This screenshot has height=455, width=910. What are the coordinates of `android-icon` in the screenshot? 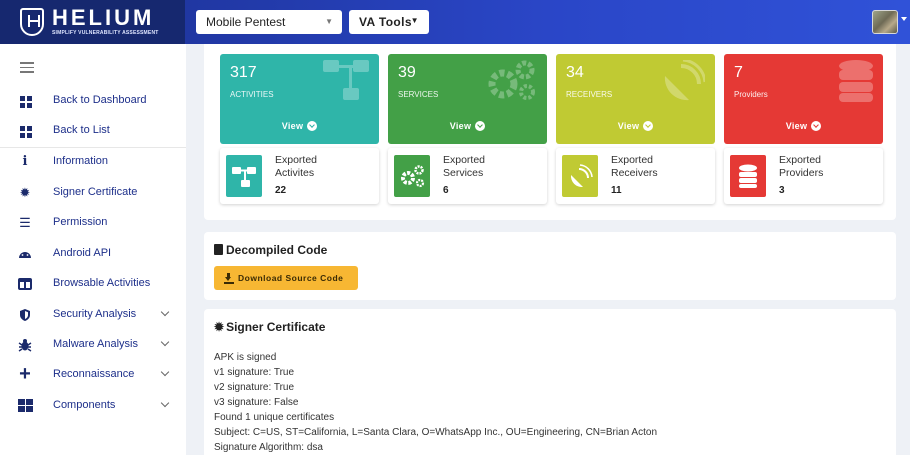 It's located at (25, 254).